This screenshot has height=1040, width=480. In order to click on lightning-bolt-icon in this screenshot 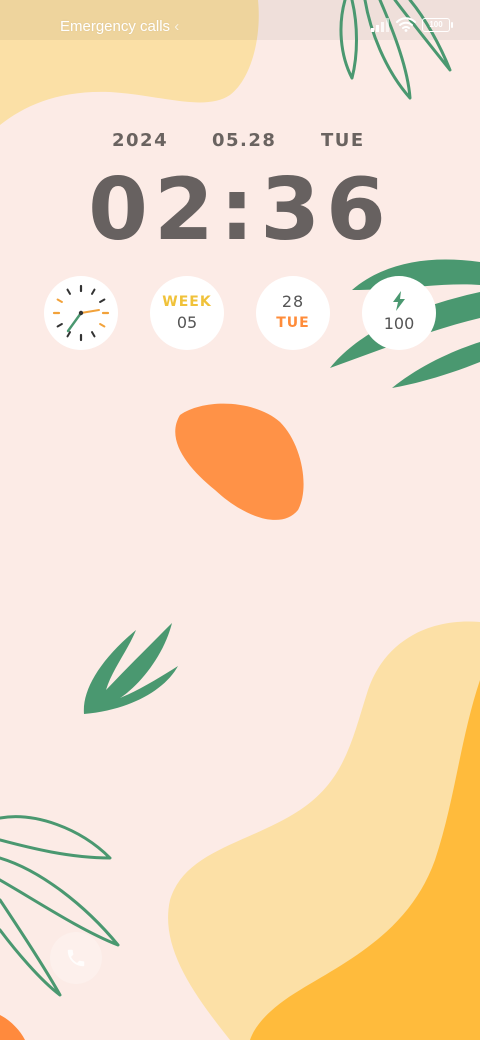, I will do `click(399, 301)`.